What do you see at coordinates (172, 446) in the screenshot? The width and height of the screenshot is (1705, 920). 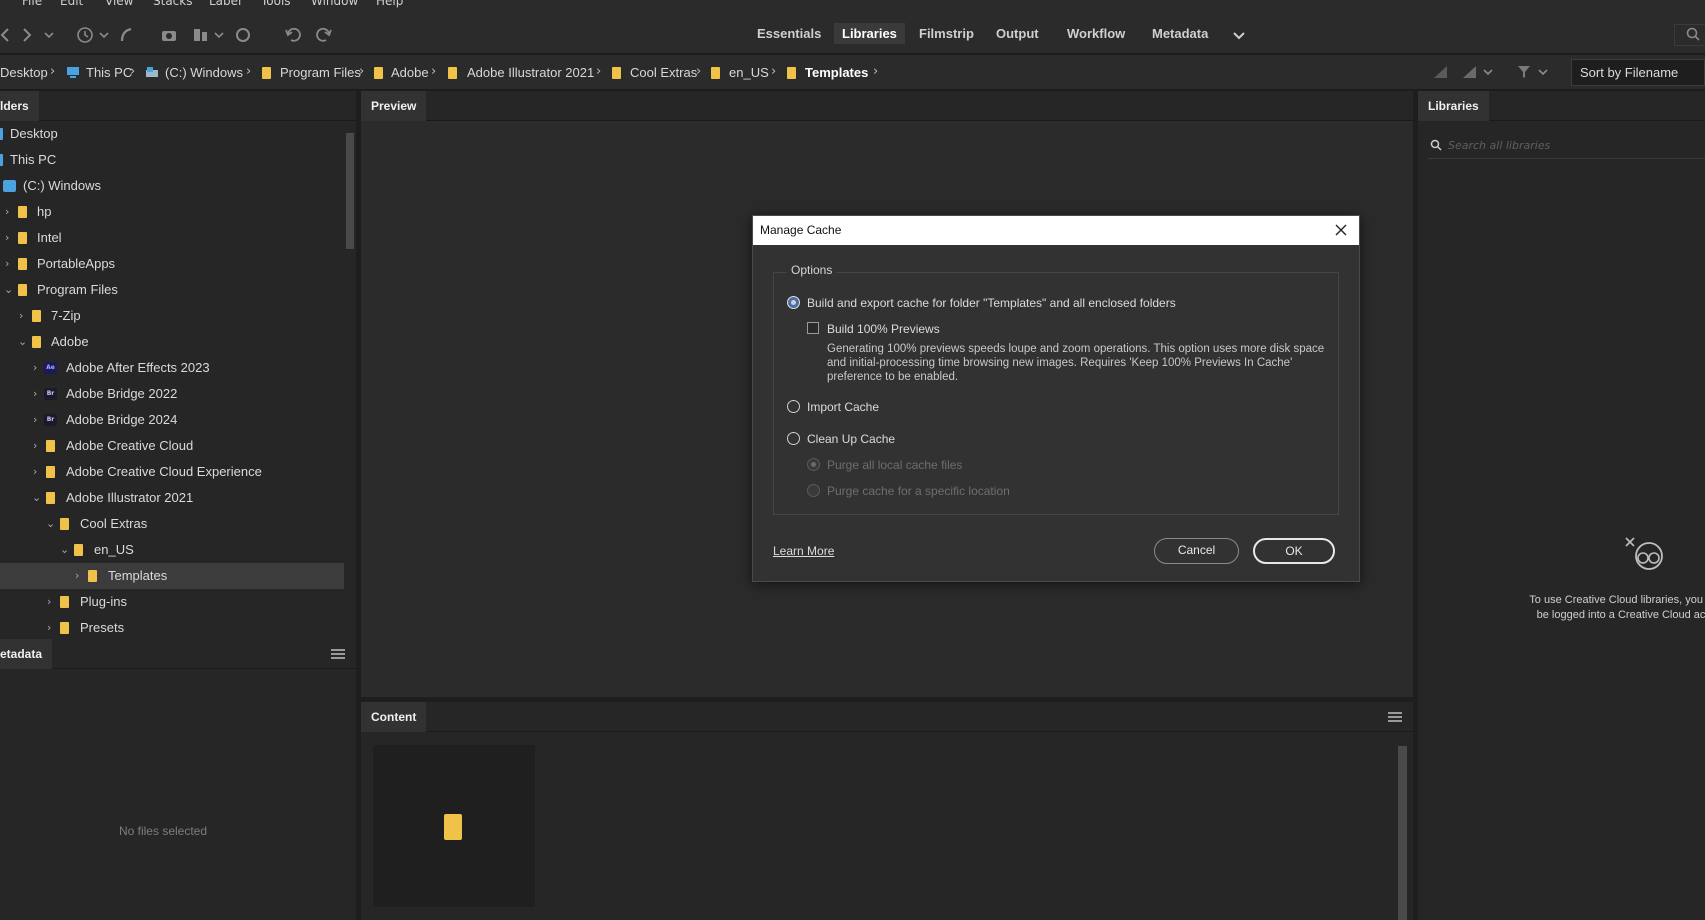 I see `tree-item-creative-cloud: › Adobe Creative Cloud` at bounding box center [172, 446].